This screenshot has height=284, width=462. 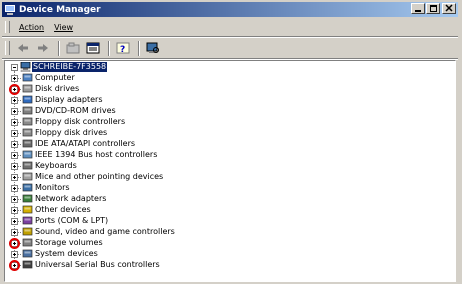 What do you see at coordinates (75, 110) in the screenshot?
I see `tree-item-label: DVD/CD-ROM drives` at bounding box center [75, 110].